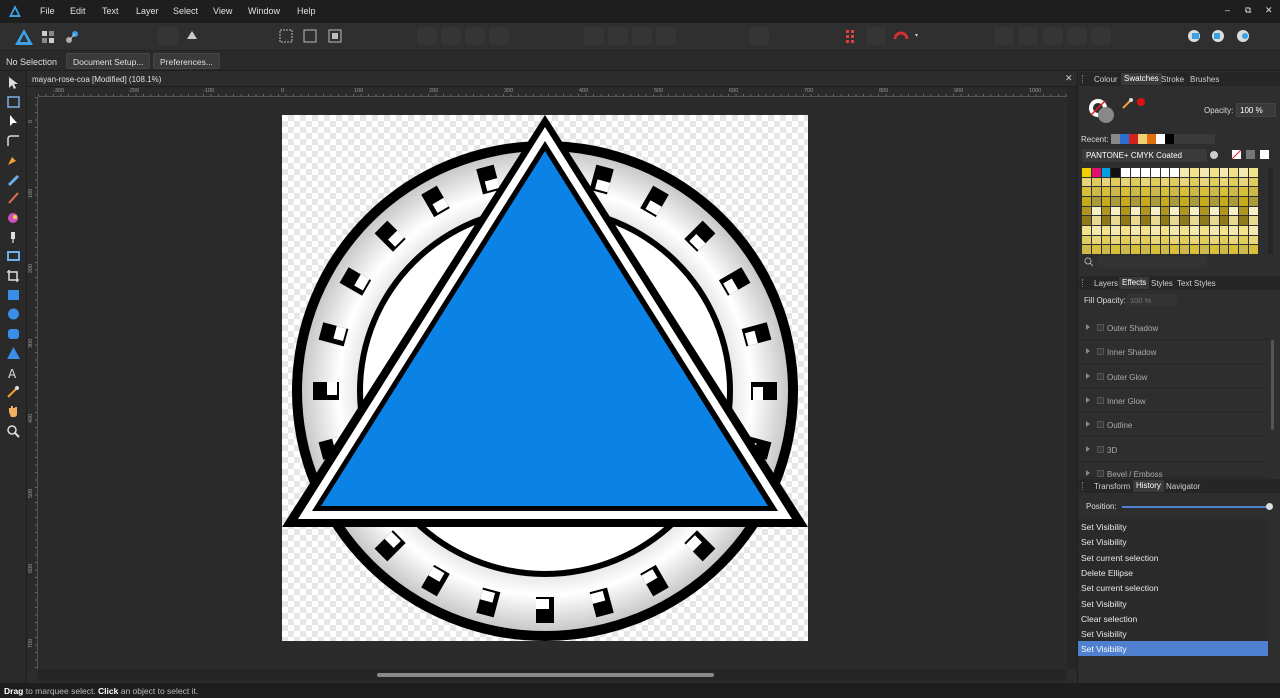 The image size is (1280, 698). I want to click on menu-layer: Layer, so click(147, 11).